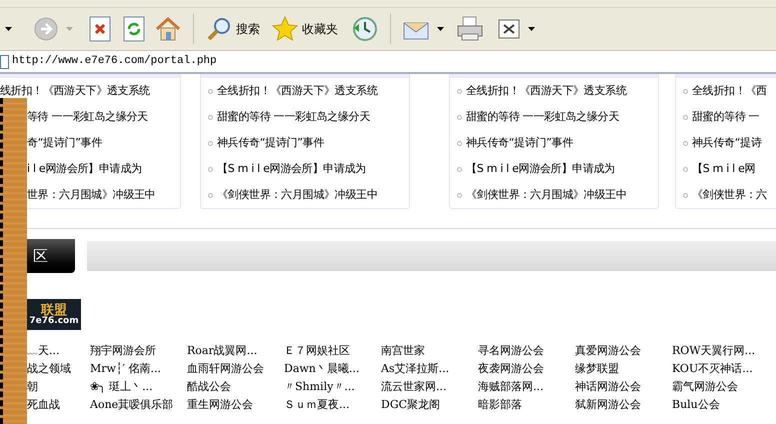 This screenshot has height=424, width=776. What do you see at coordinates (724, 169) in the screenshot?
I see `news-link: 【S m i l e网` at bounding box center [724, 169].